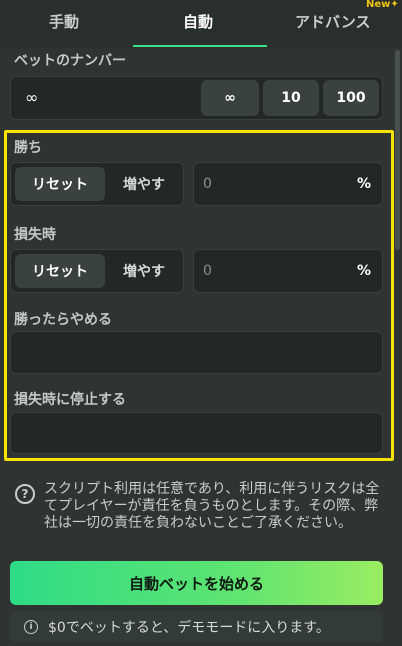 This screenshot has height=646, width=402. What do you see at coordinates (351, 98) in the screenshot?
I see `preset-100-button: 100` at bounding box center [351, 98].